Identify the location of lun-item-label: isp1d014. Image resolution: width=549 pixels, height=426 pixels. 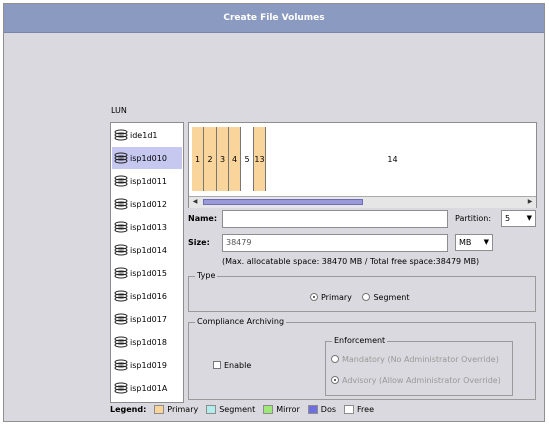
(148, 250).